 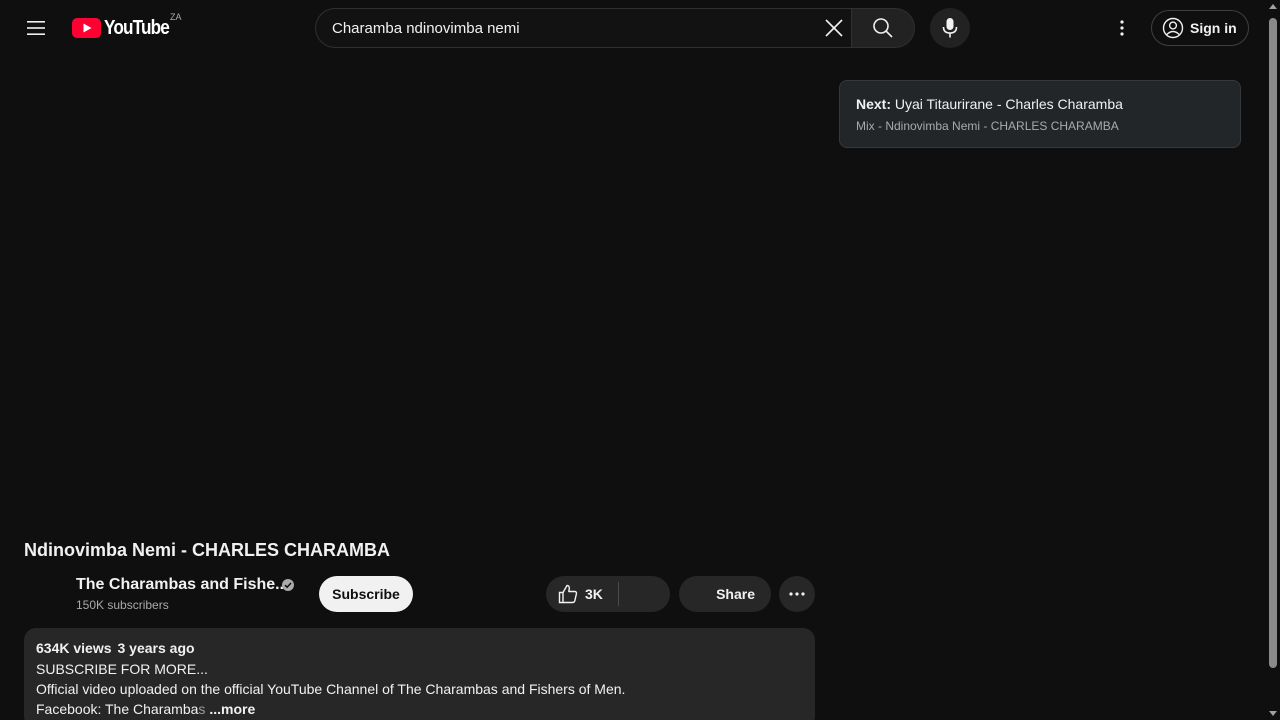 I want to click on youtube-logo: YouTube ZA, so click(x=127, y=27).